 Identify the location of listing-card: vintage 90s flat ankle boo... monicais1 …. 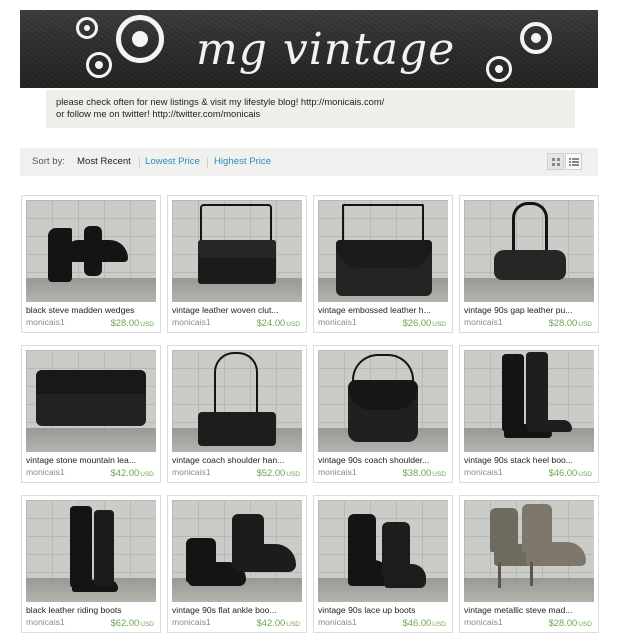
(237, 564).